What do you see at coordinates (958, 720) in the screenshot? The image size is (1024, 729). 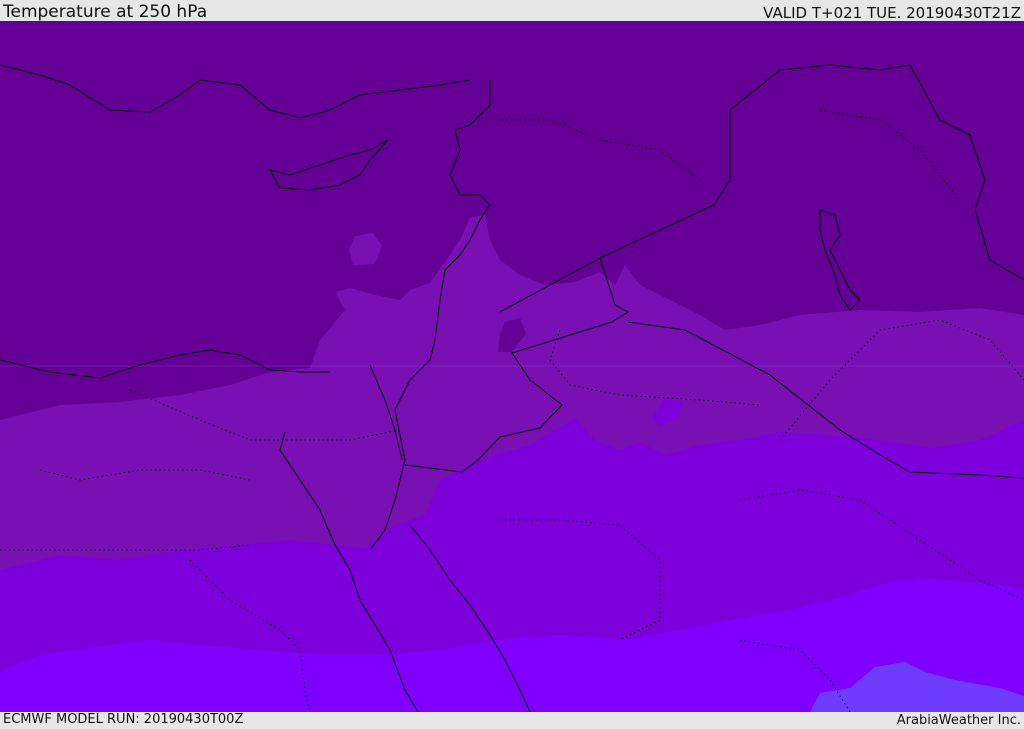 I see `credit-label: ArabiaWeather Inc.` at bounding box center [958, 720].